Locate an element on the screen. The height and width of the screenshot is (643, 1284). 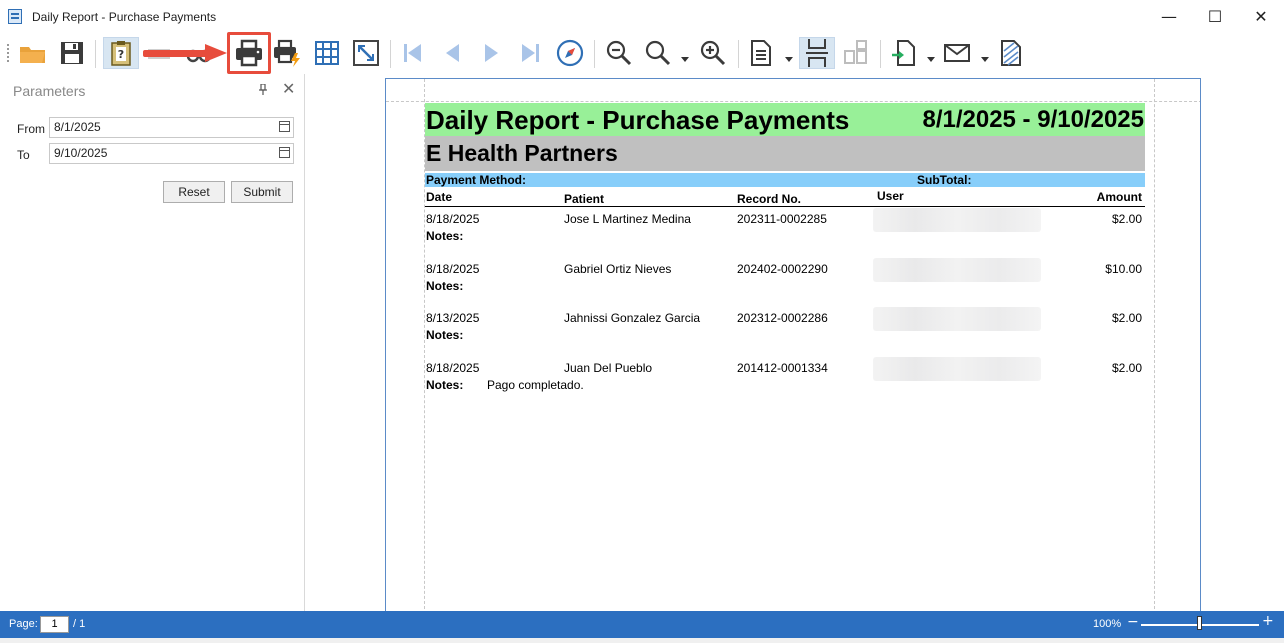
email-dropdown-icon is located at coordinates (985, 56).